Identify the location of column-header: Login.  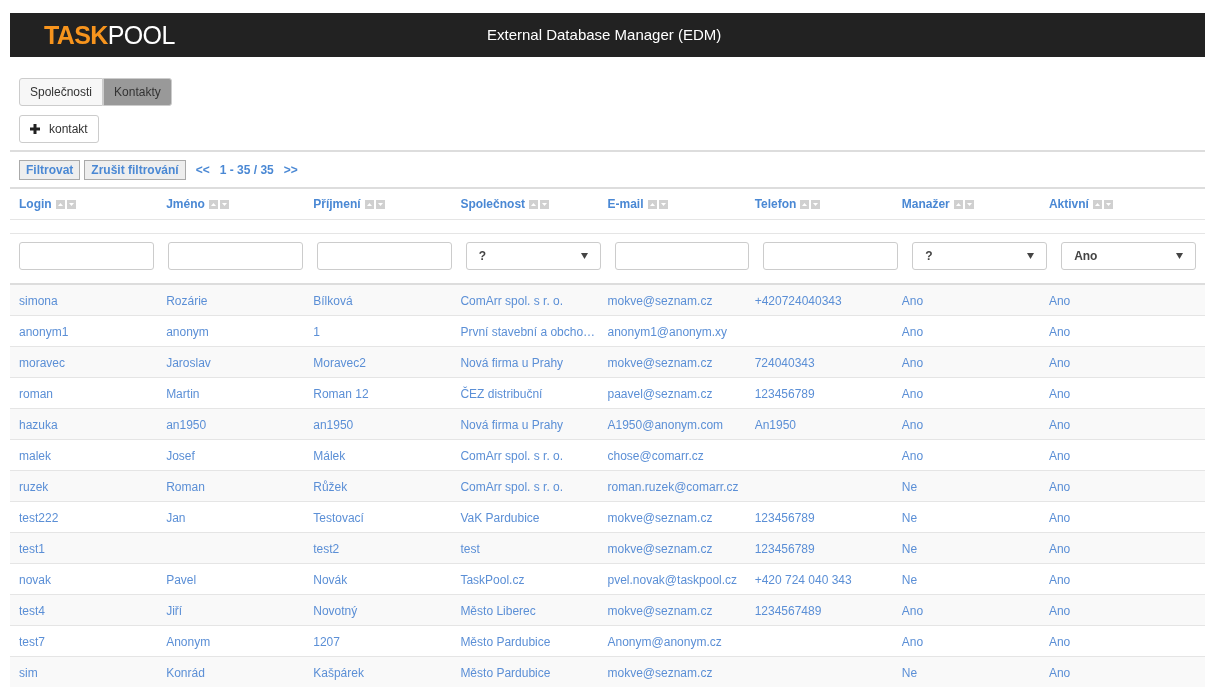
(35, 204).